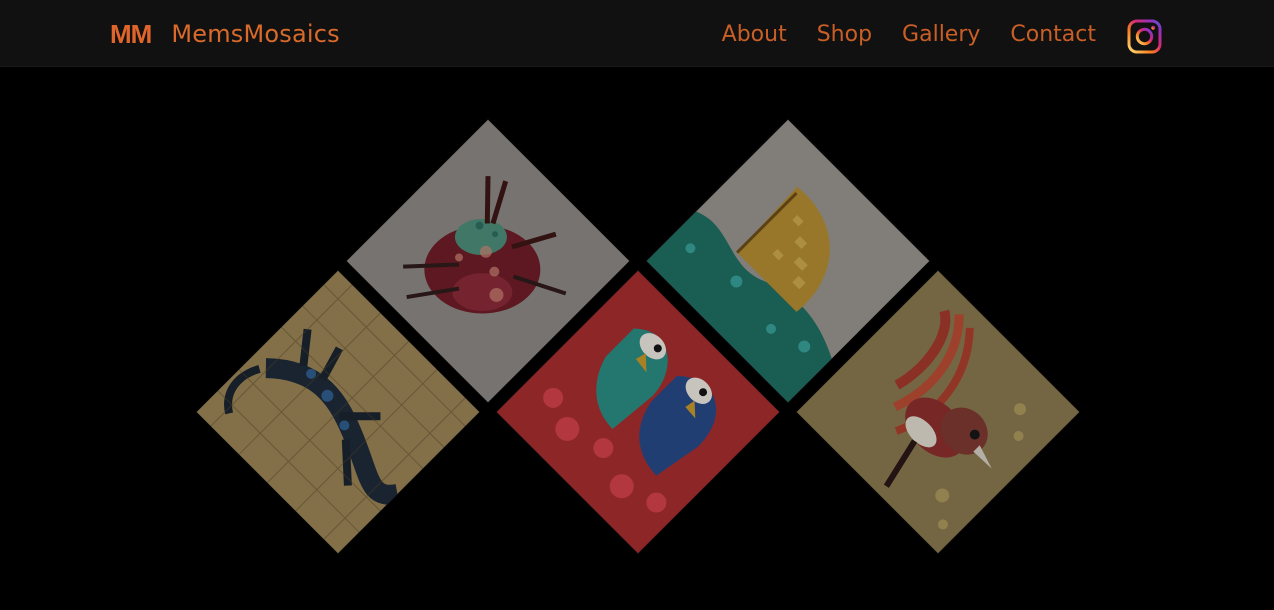  Describe the element at coordinates (1144, 36) in the screenshot. I see `instagram-icon` at that location.